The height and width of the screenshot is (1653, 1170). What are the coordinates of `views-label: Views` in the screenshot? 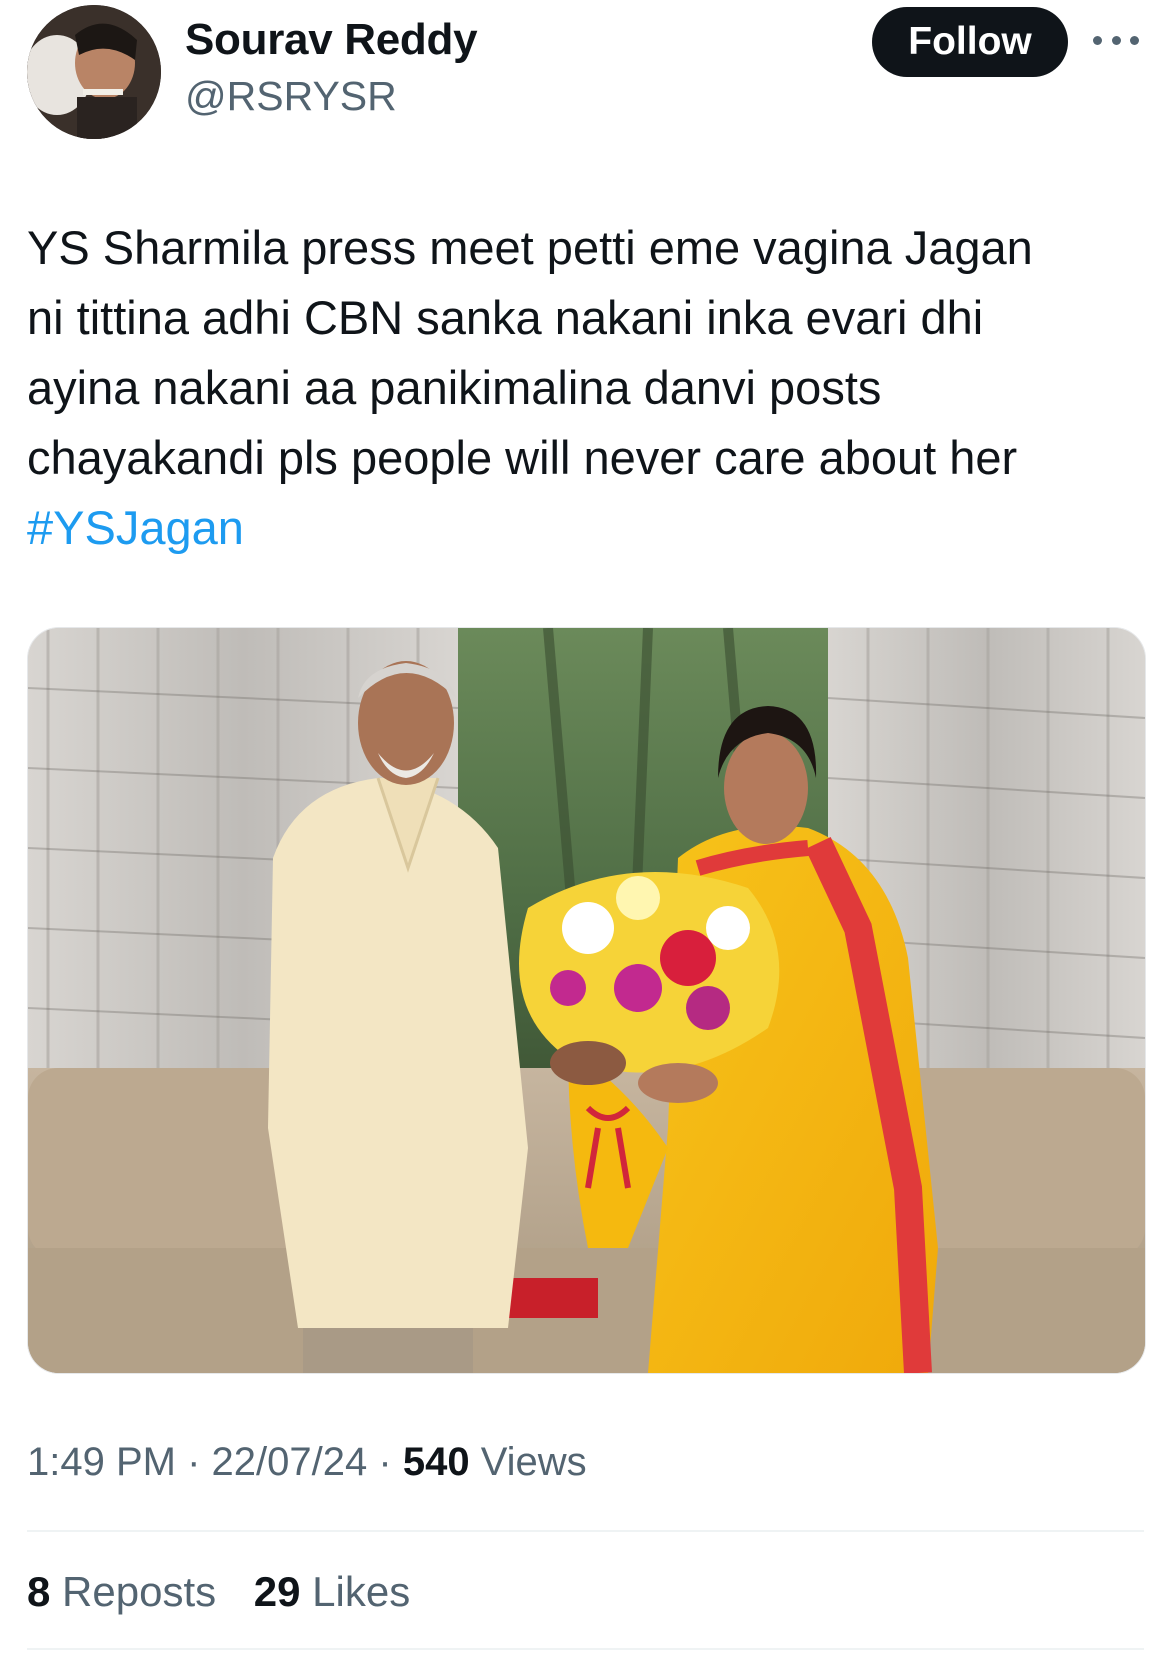 It's located at (533, 1462).